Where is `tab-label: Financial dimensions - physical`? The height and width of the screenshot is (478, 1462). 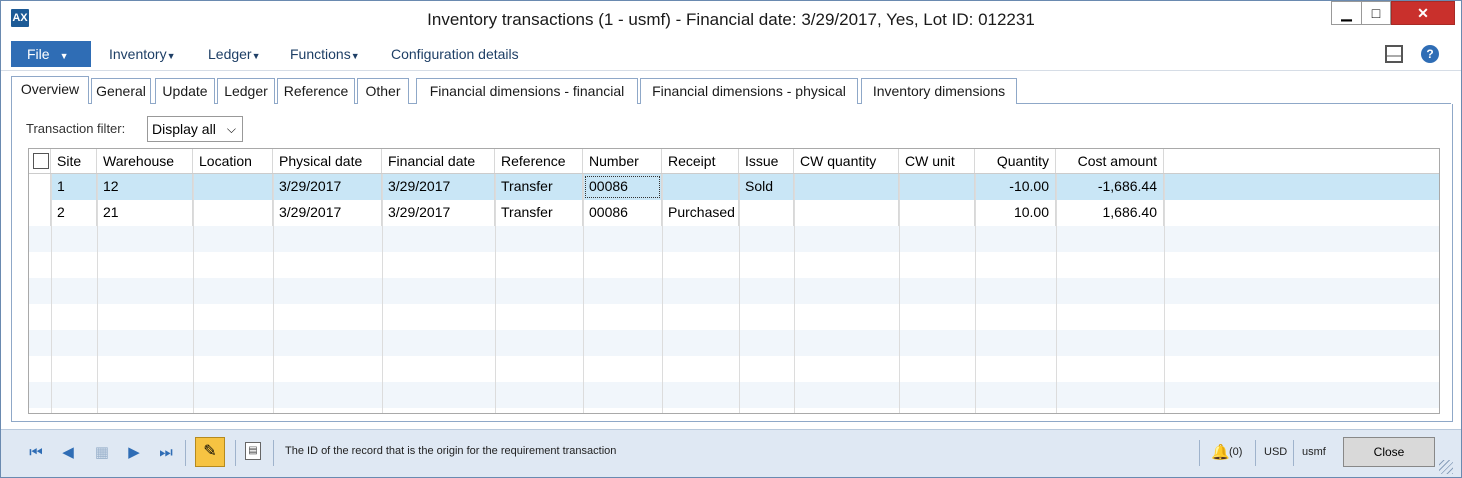
tab-label: Financial dimensions - physical is located at coordinates (749, 91).